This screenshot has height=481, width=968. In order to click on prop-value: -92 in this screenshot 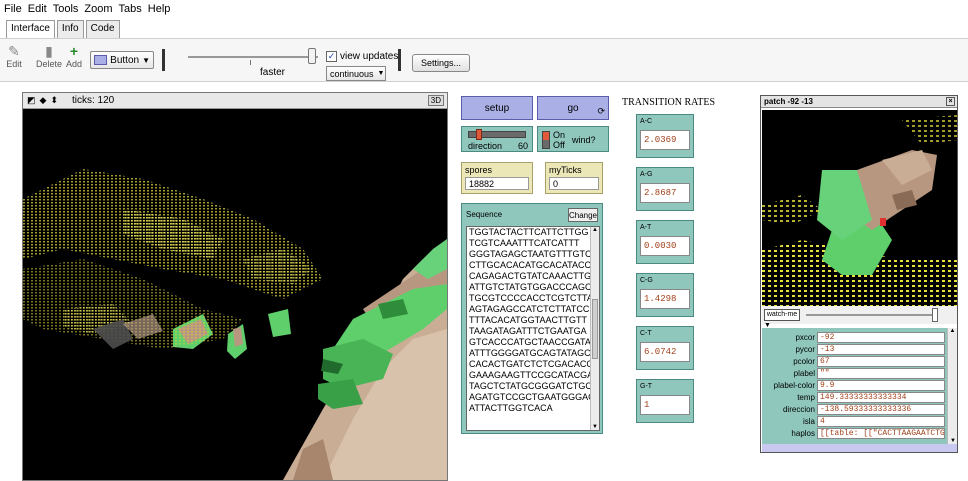, I will do `click(881, 337)`.